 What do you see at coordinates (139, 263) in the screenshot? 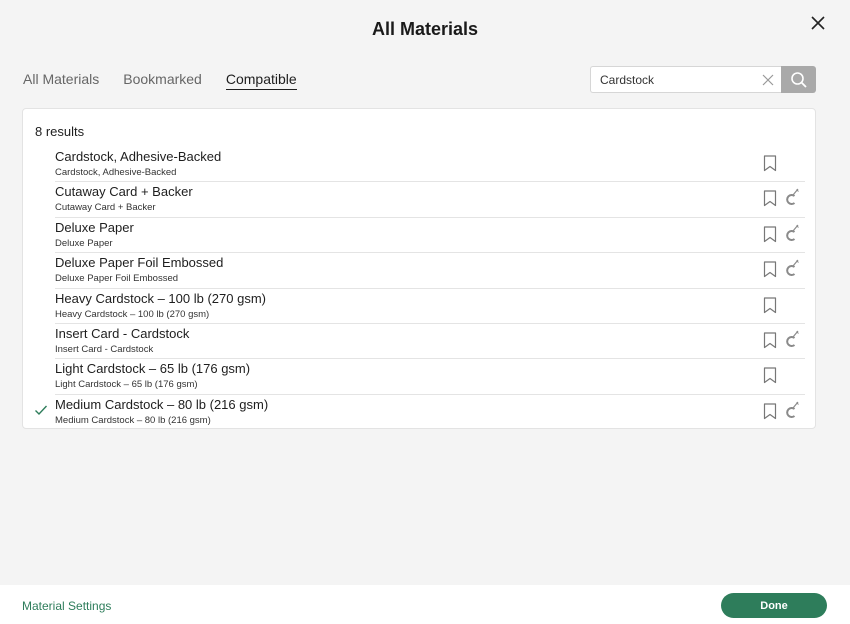
I see `material-name: Deluxe Paper Foil Embossed` at bounding box center [139, 263].